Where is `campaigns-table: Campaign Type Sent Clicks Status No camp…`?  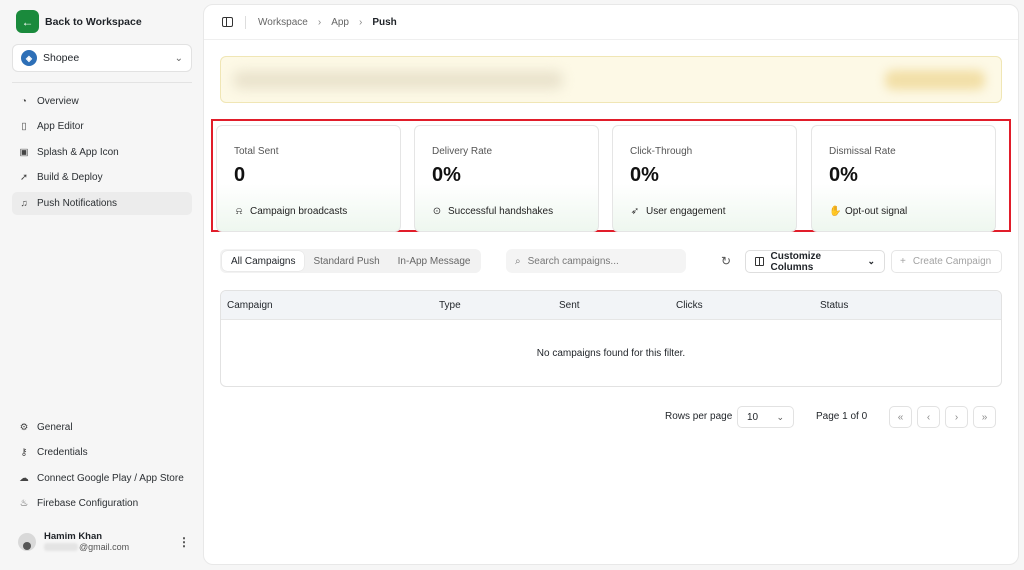
campaigns-table: Campaign Type Sent Clicks Status No camp… is located at coordinates (611, 338).